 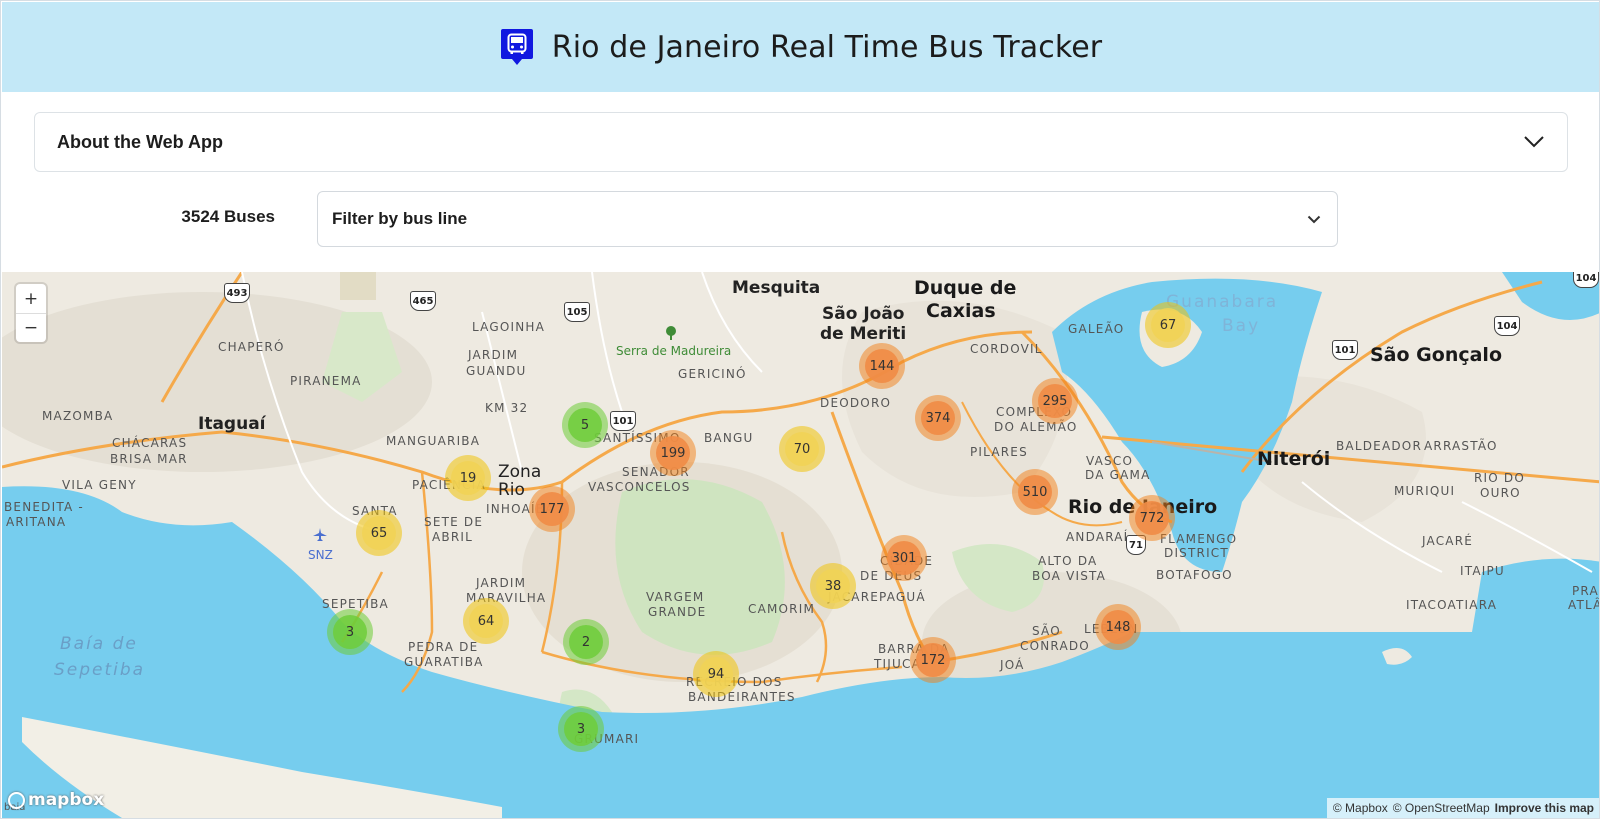 I want to click on cluster-count: 67, so click(x=1168, y=325).